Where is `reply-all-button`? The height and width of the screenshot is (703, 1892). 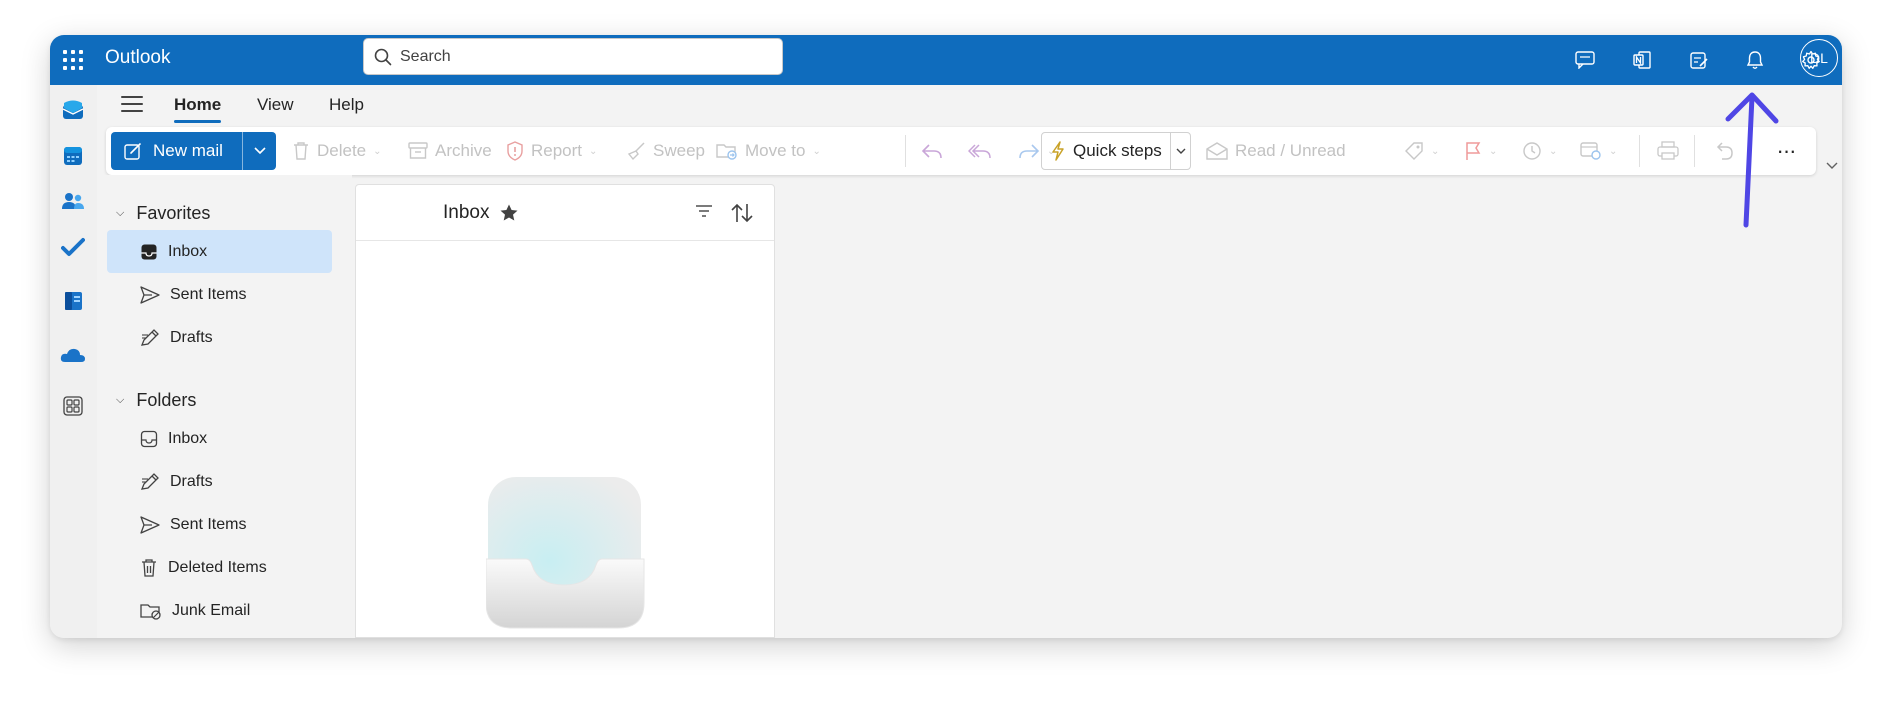
reply-all-button is located at coordinates (980, 151).